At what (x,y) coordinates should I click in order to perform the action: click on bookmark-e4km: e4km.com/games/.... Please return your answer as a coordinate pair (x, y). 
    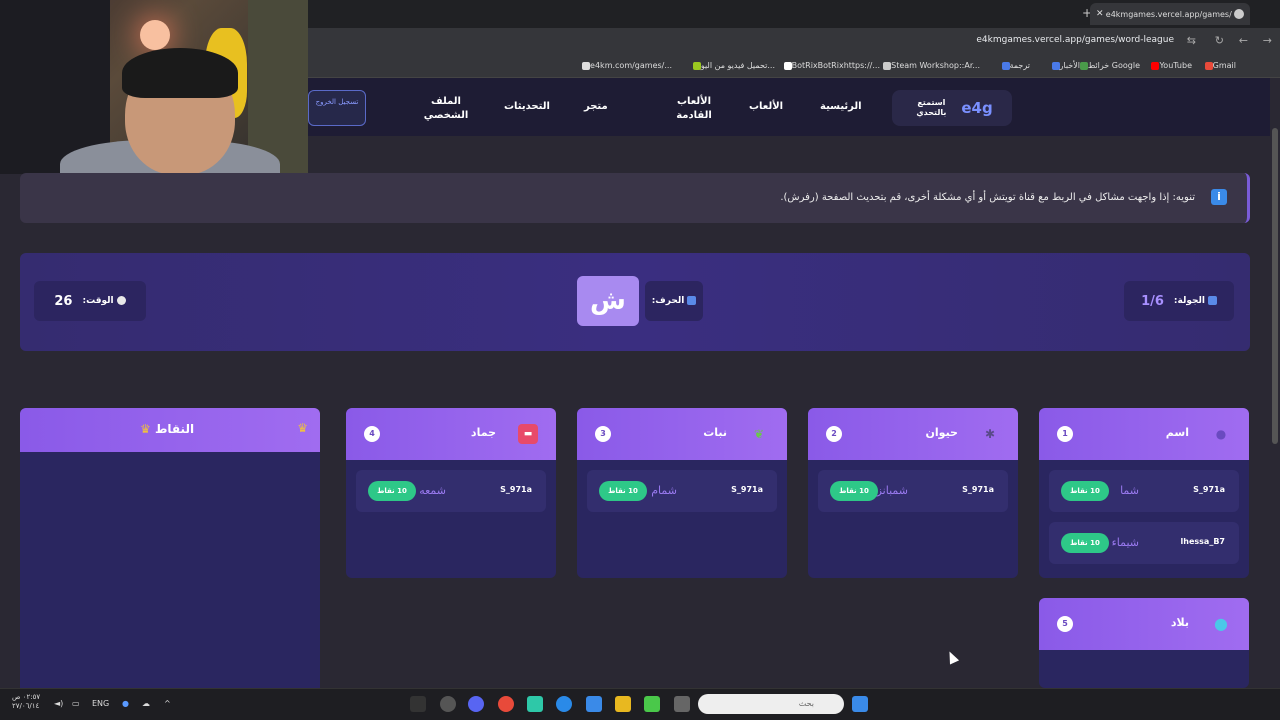
    Looking at the image, I should click on (625, 65).